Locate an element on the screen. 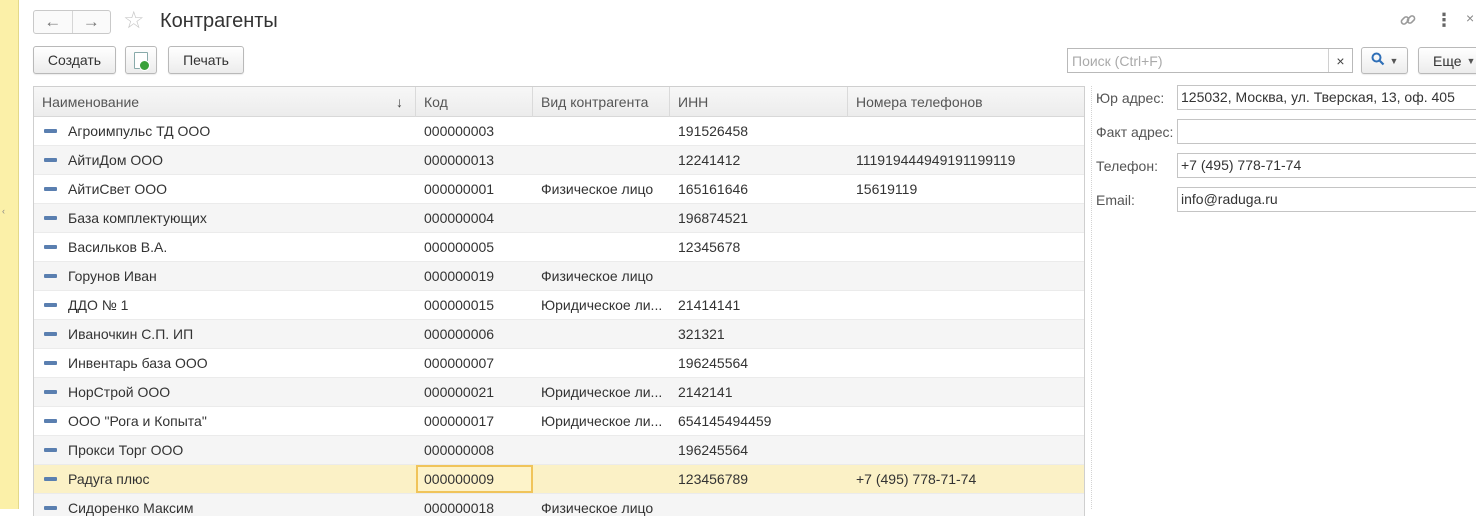 The height and width of the screenshot is (516, 1476). cell-inn: 196874521 is located at coordinates (759, 218).